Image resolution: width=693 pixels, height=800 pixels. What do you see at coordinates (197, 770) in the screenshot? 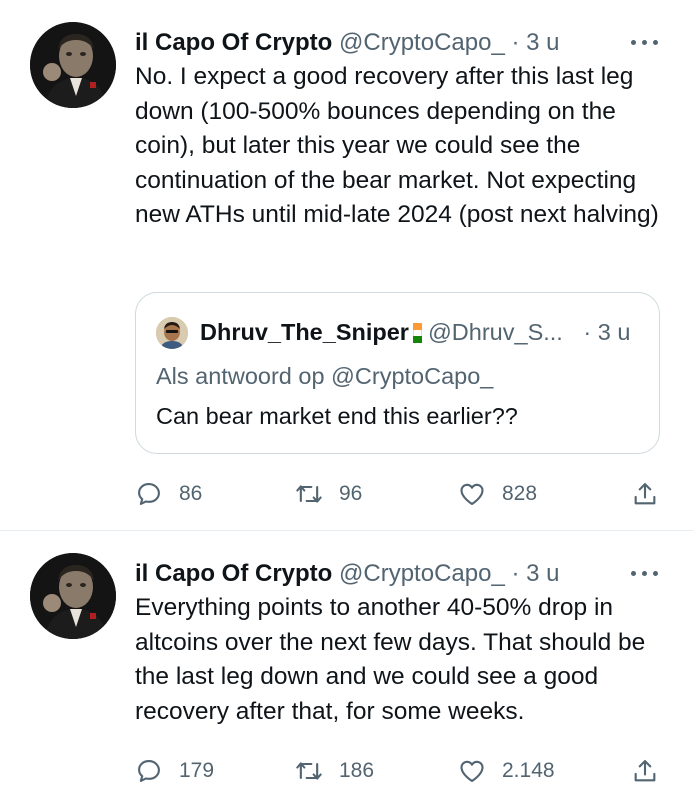
I see `reply-count: 179` at bounding box center [197, 770].